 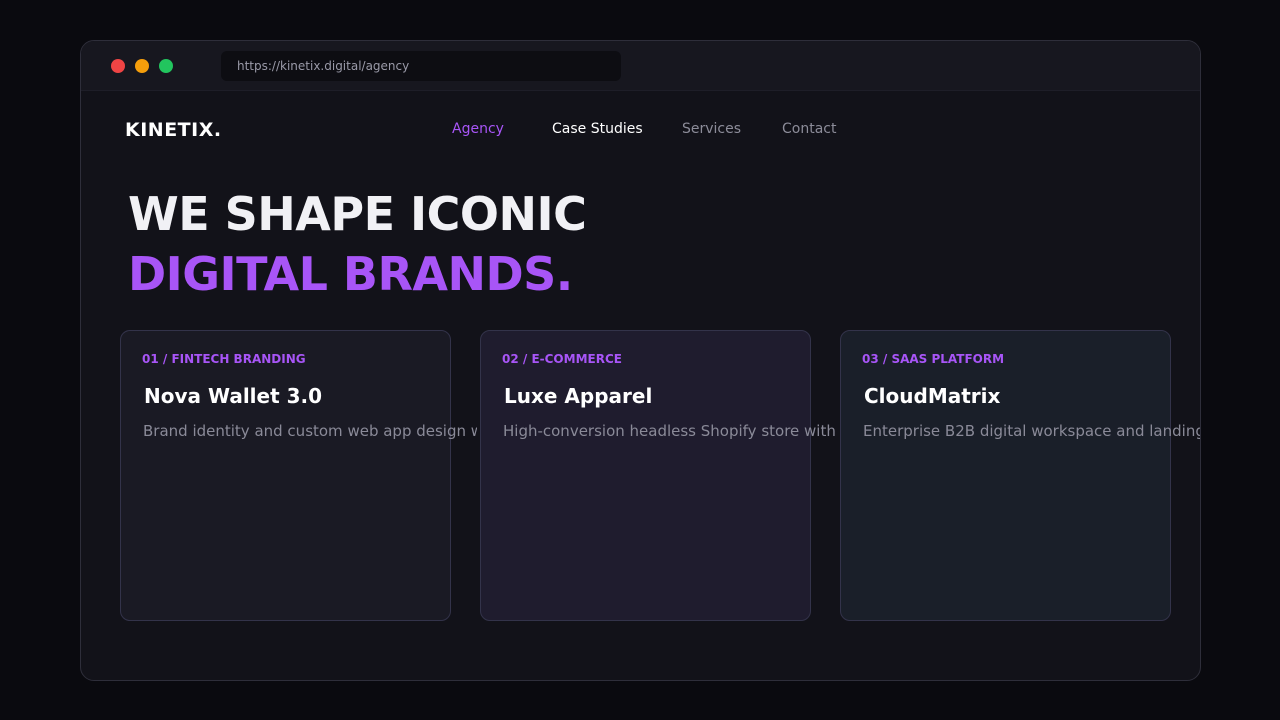 I want to click on close-window-button, so click(x=118, y=66).